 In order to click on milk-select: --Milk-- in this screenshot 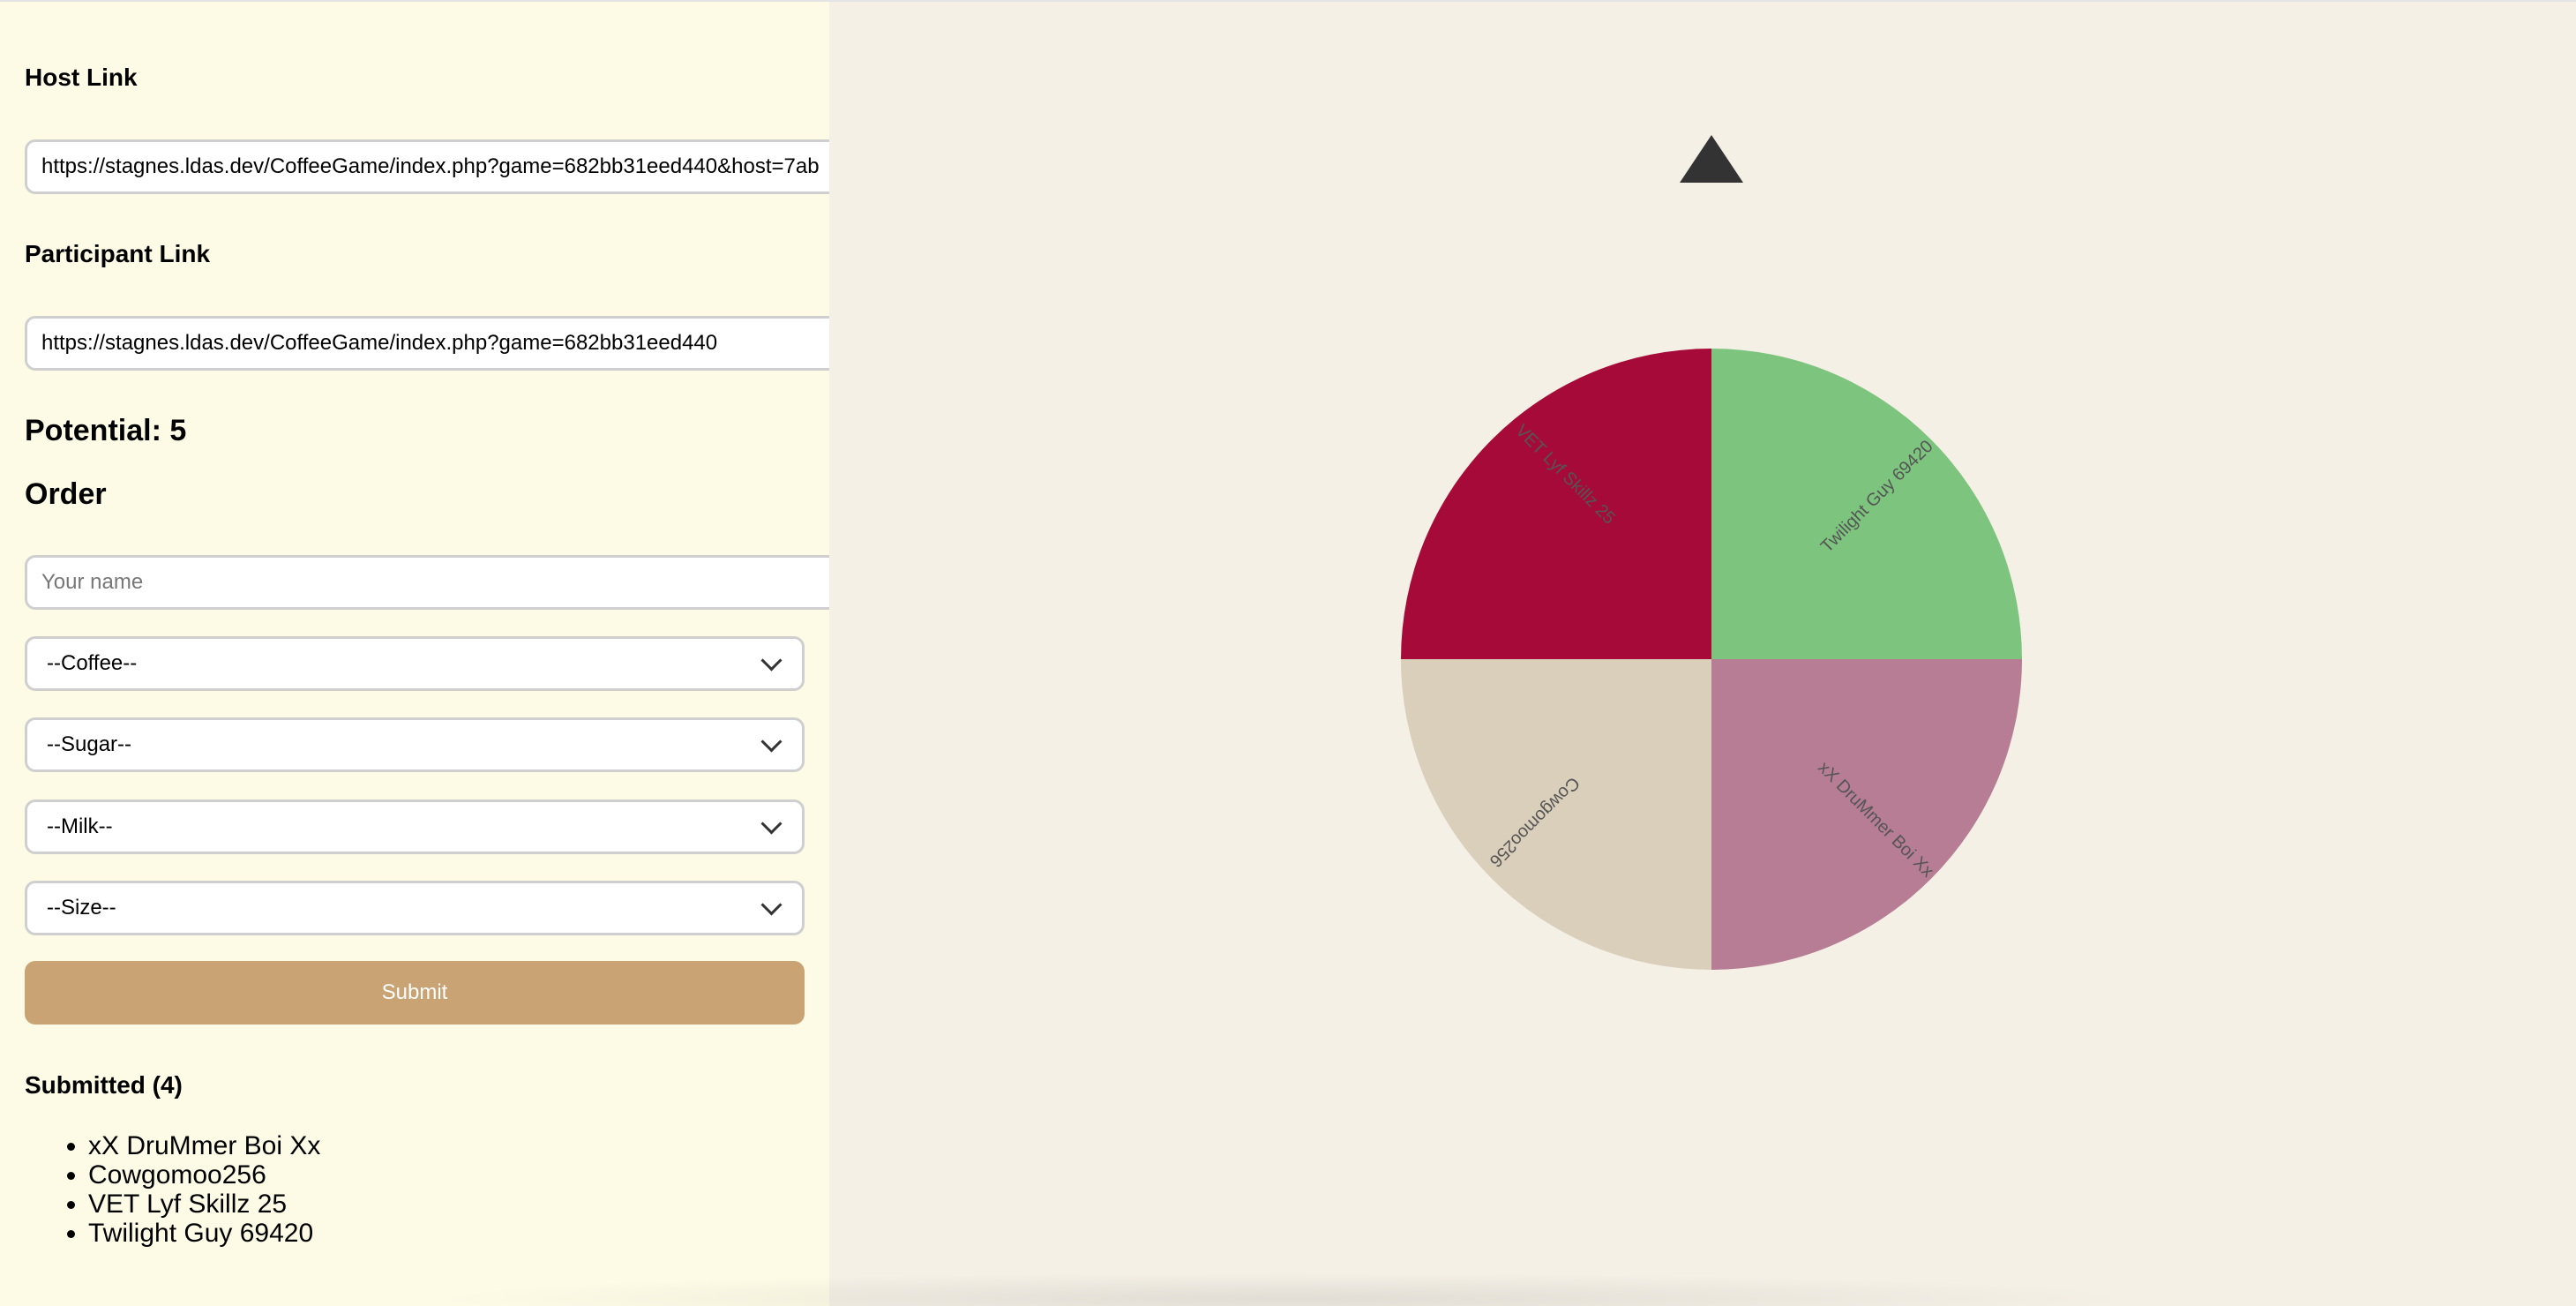, I will do `click(415, 827)`.